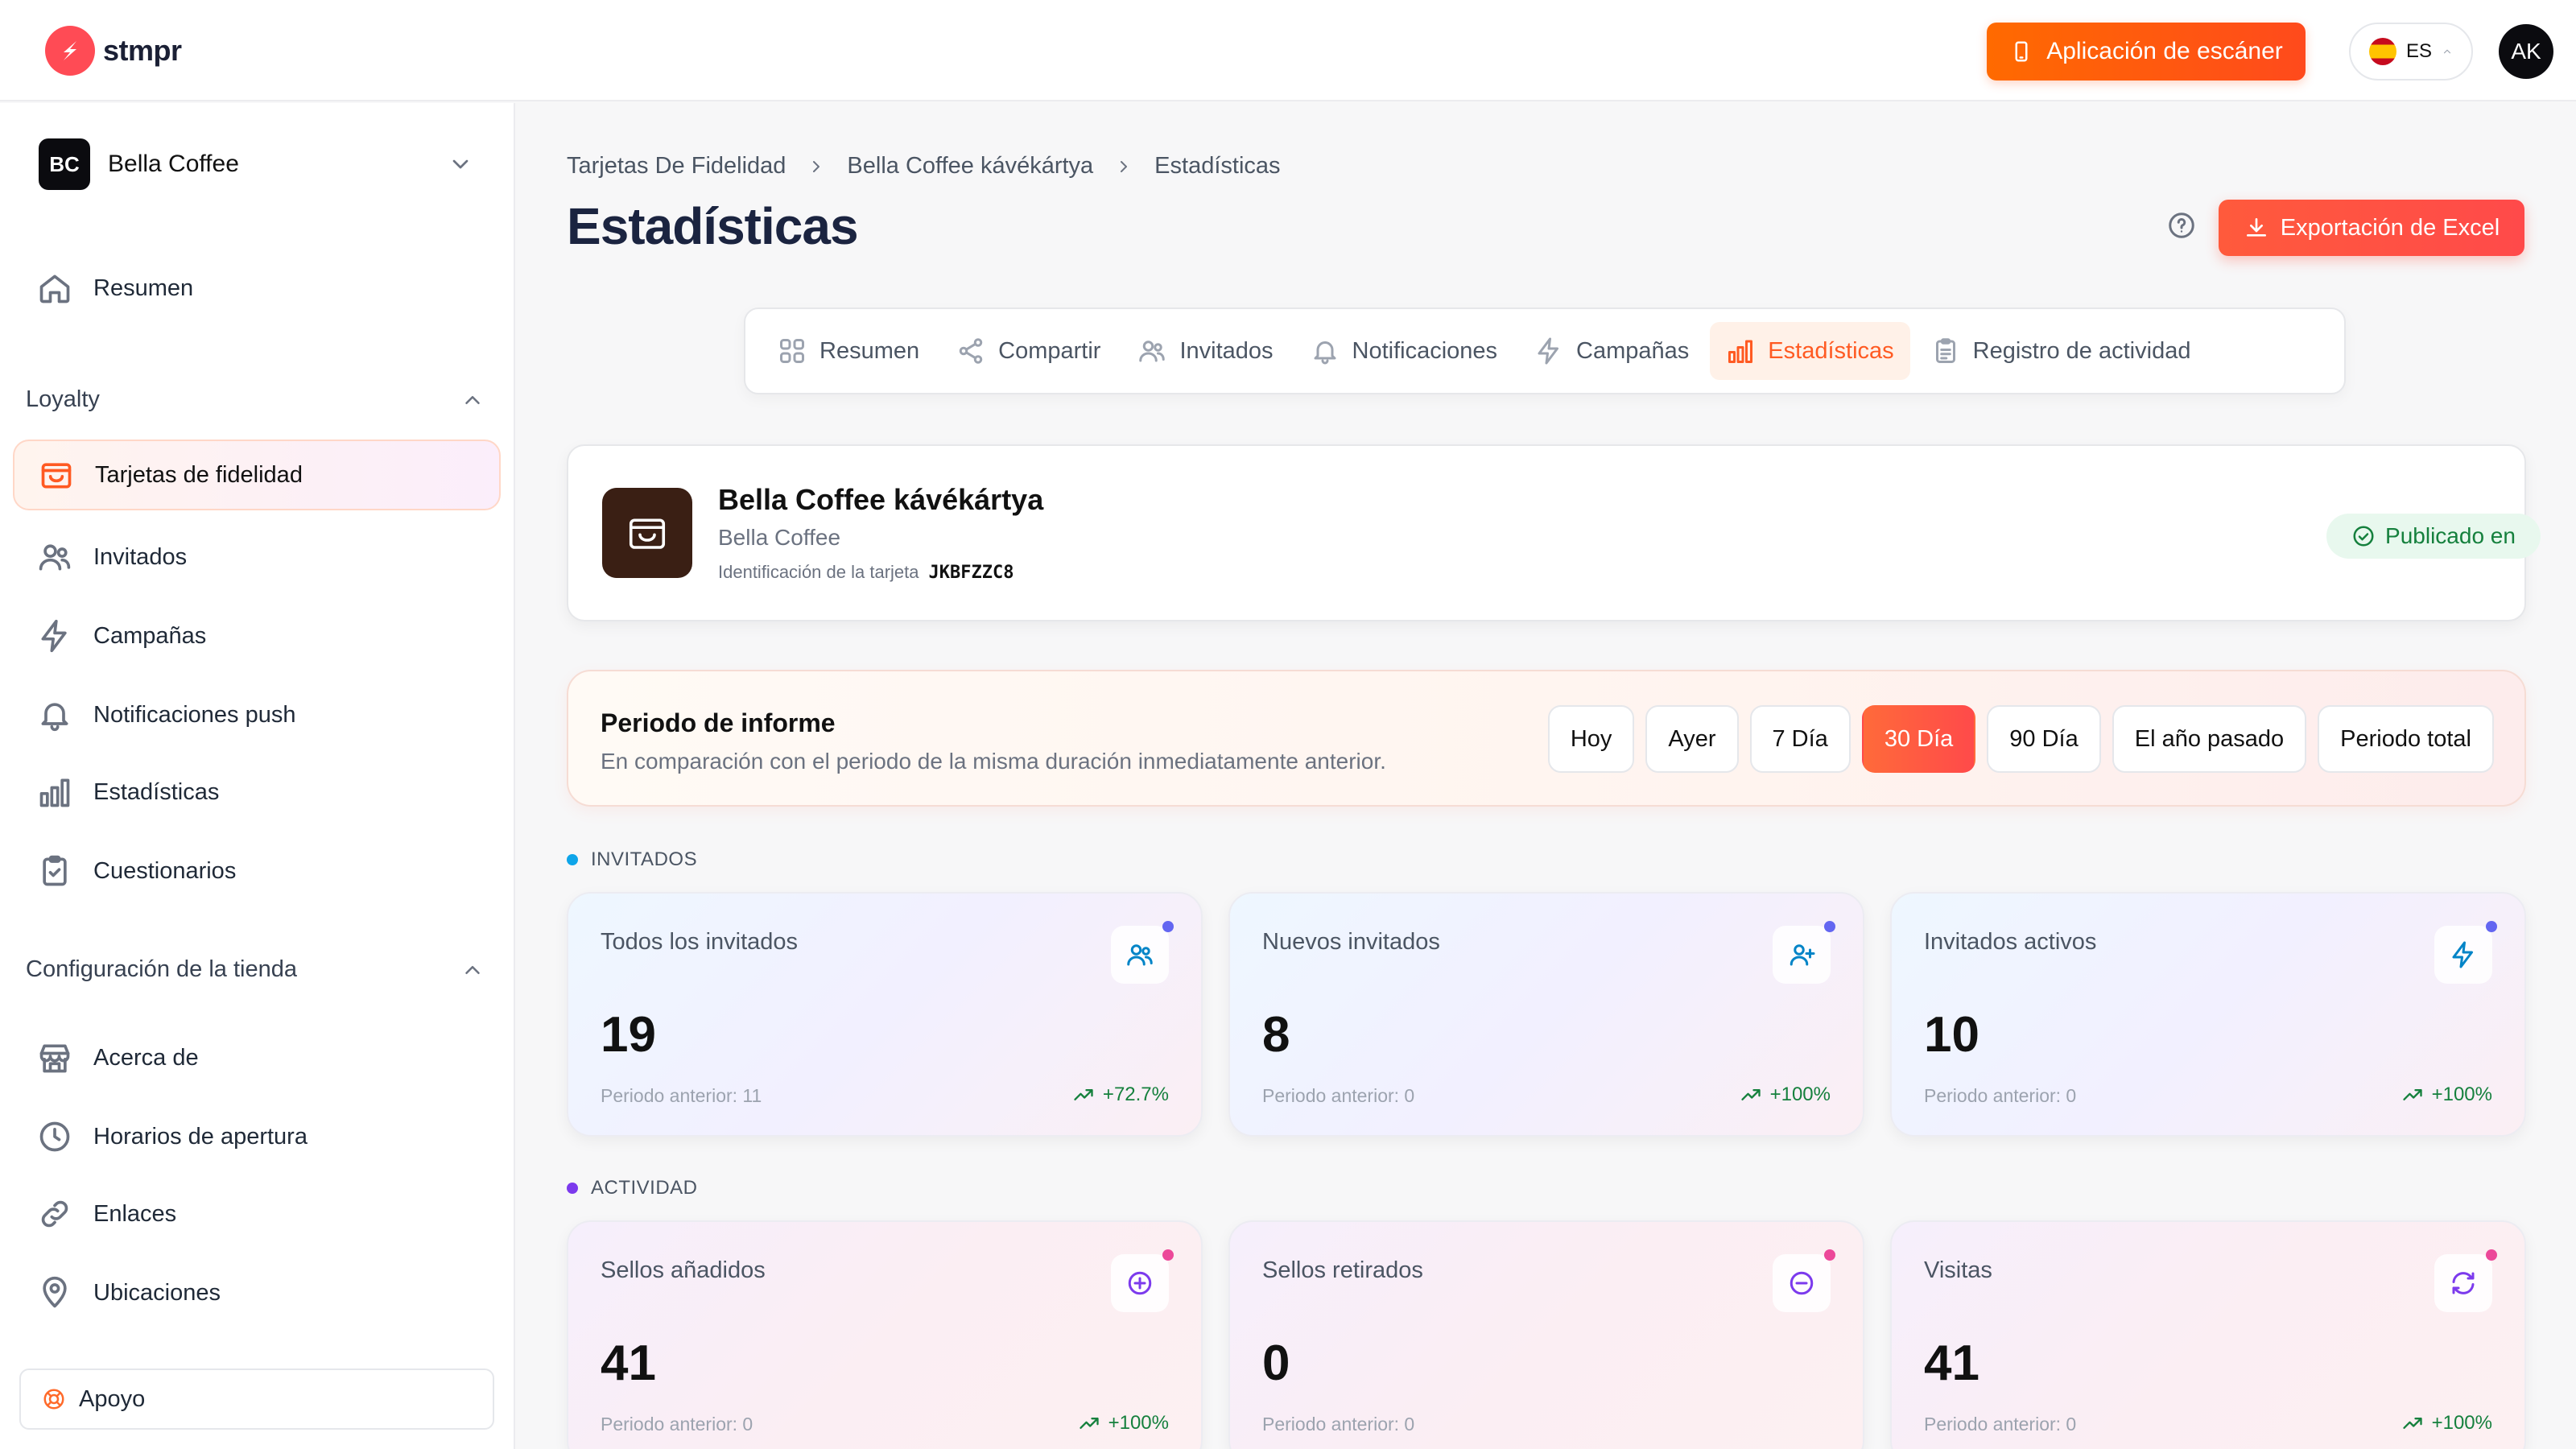  What do you see at coordinates (2390, 227) in the screenshot?
I see `excel-export-label: Exportación de Excel` at bounding box center [2390, 227].